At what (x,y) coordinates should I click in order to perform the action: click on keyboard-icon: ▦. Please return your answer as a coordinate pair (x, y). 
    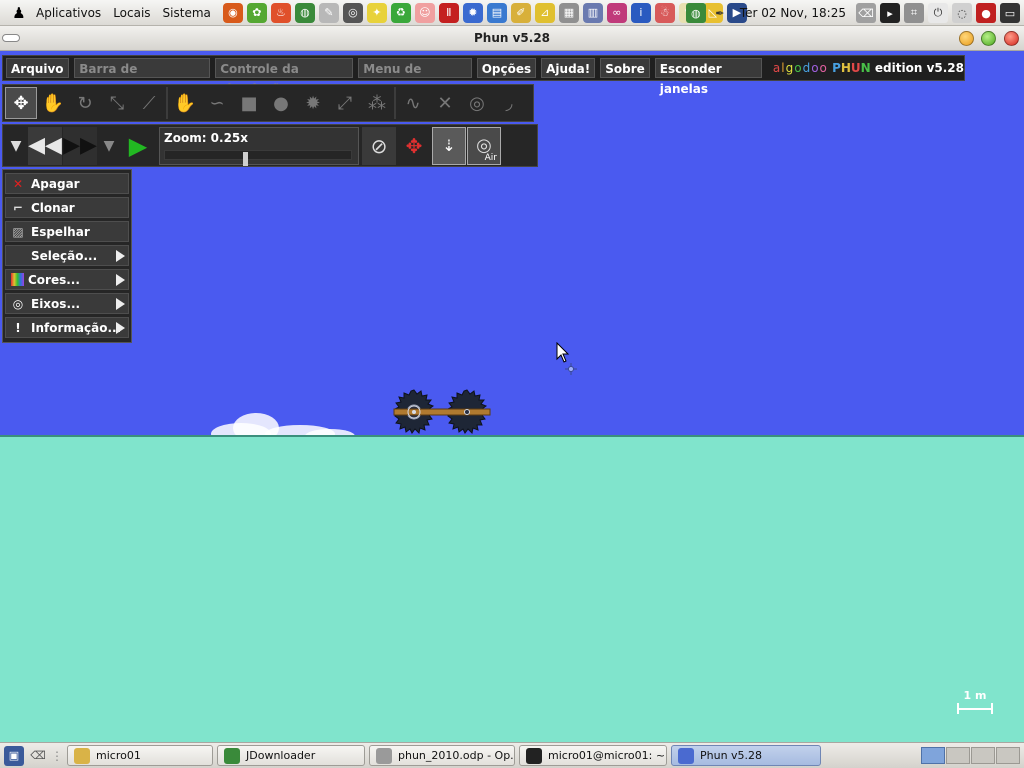
    Looking at the image, I should click on (568, 12).